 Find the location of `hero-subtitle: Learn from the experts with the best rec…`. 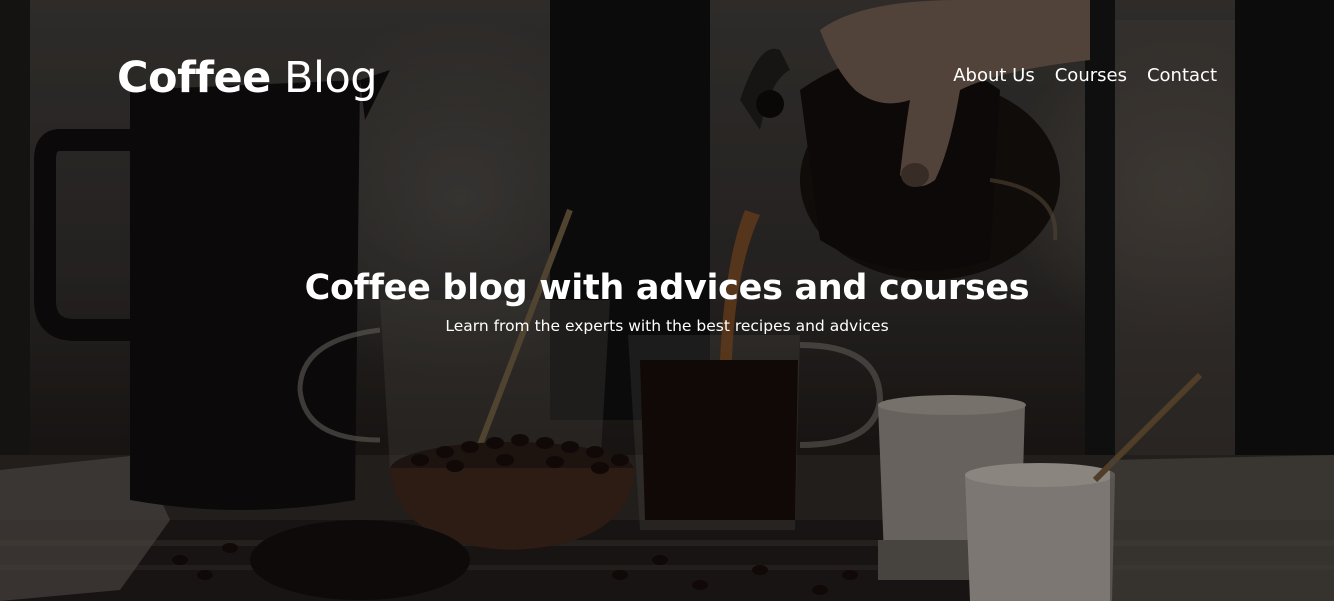

hero-subtitle: Learn from the experts with the best rec… is located at coordinates (667, 326).